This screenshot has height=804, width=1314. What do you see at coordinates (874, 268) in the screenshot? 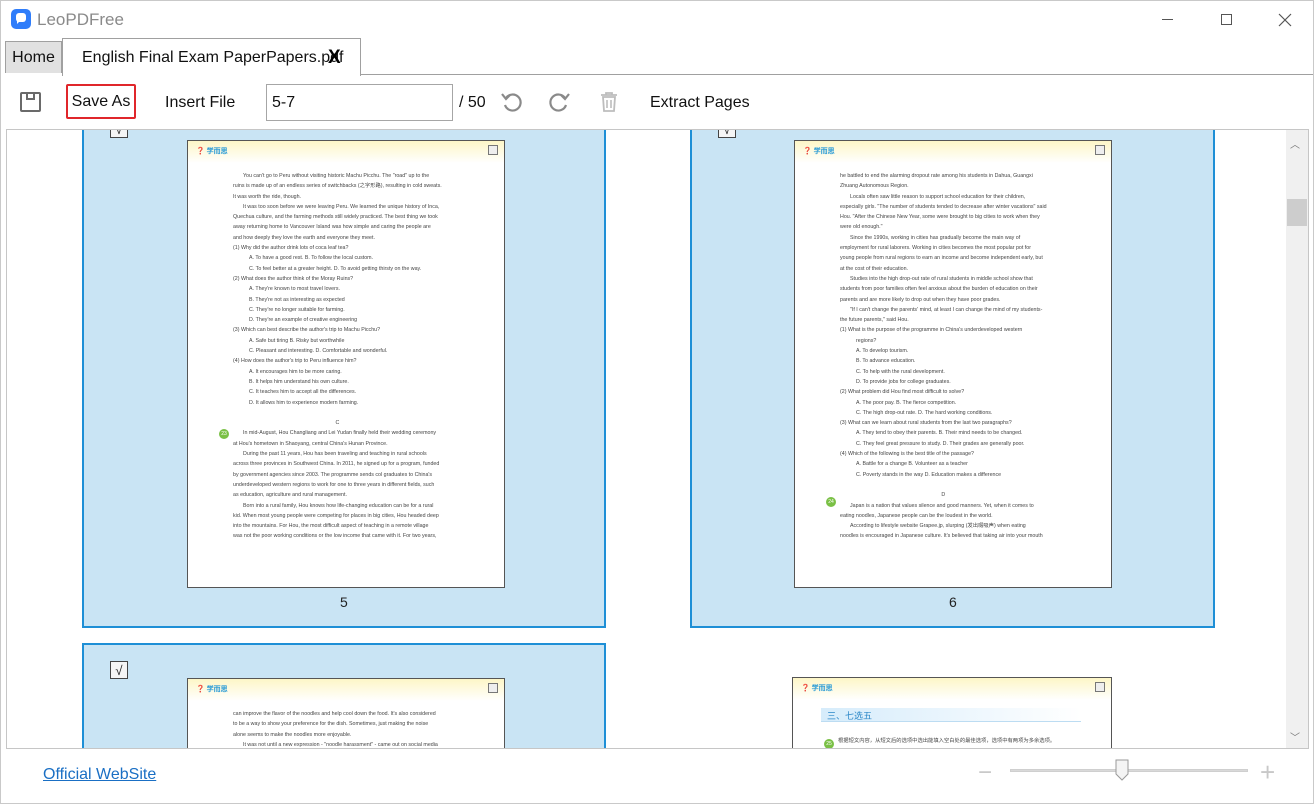
I see `text-line: at the cost of their education.` at bounding box center [874, 268].